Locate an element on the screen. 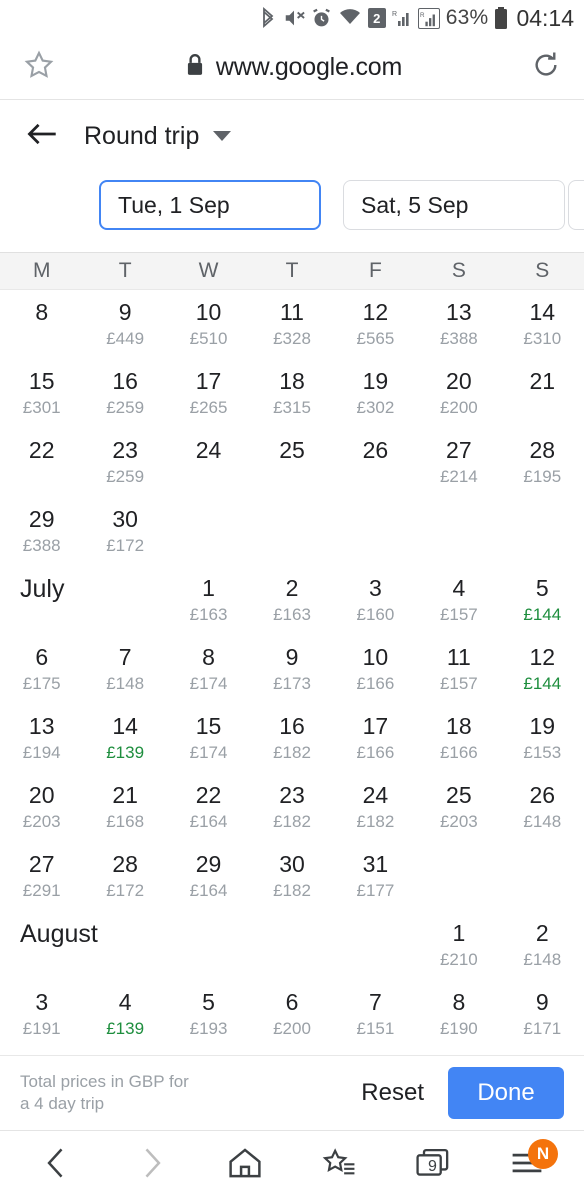 Image resolution: width=584 pixels, height=1200 pixels. day-number: 29 is located at coordinates (41, 519).